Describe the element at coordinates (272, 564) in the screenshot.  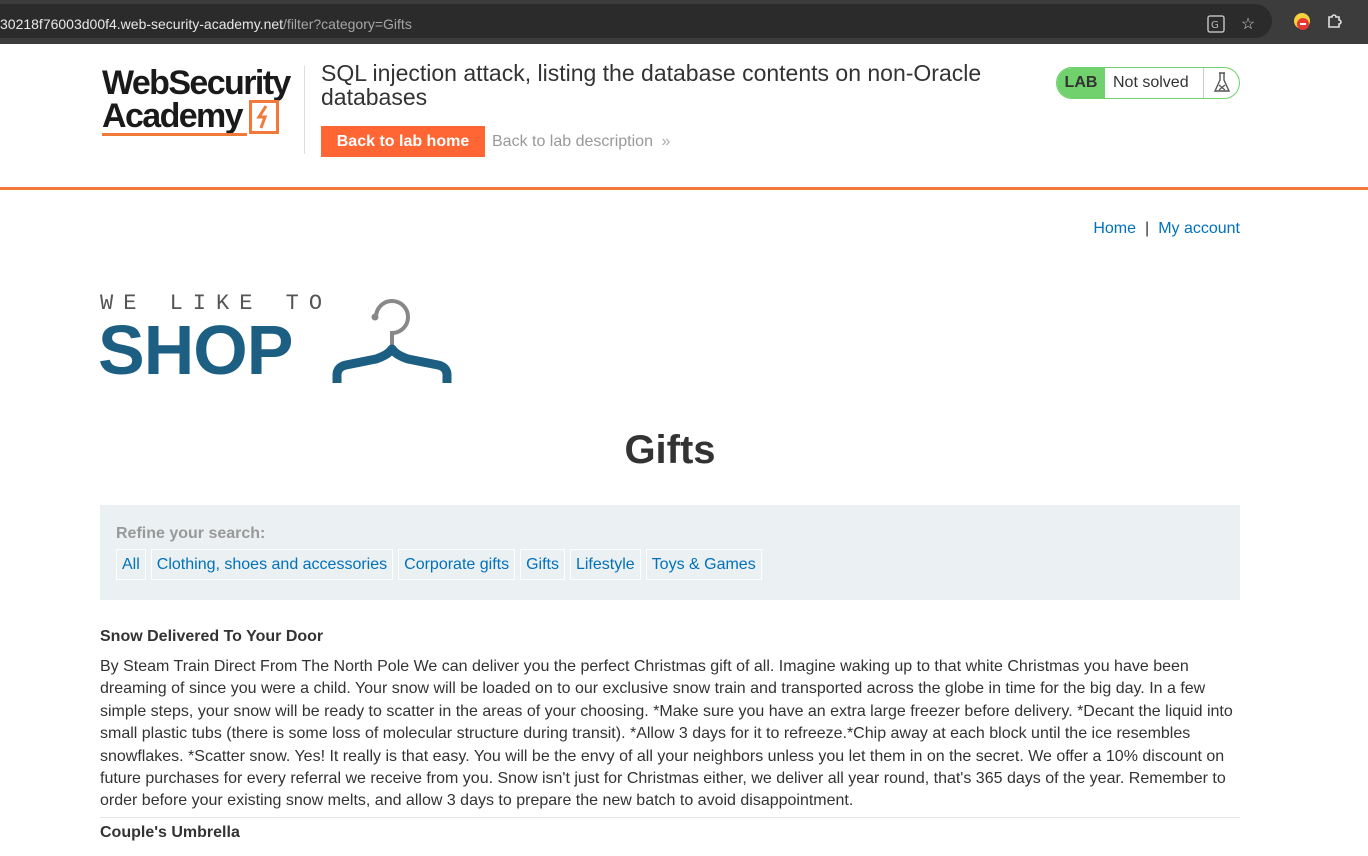
I see `category-link-clothing: Clothing, shoes and accessories` at that location.